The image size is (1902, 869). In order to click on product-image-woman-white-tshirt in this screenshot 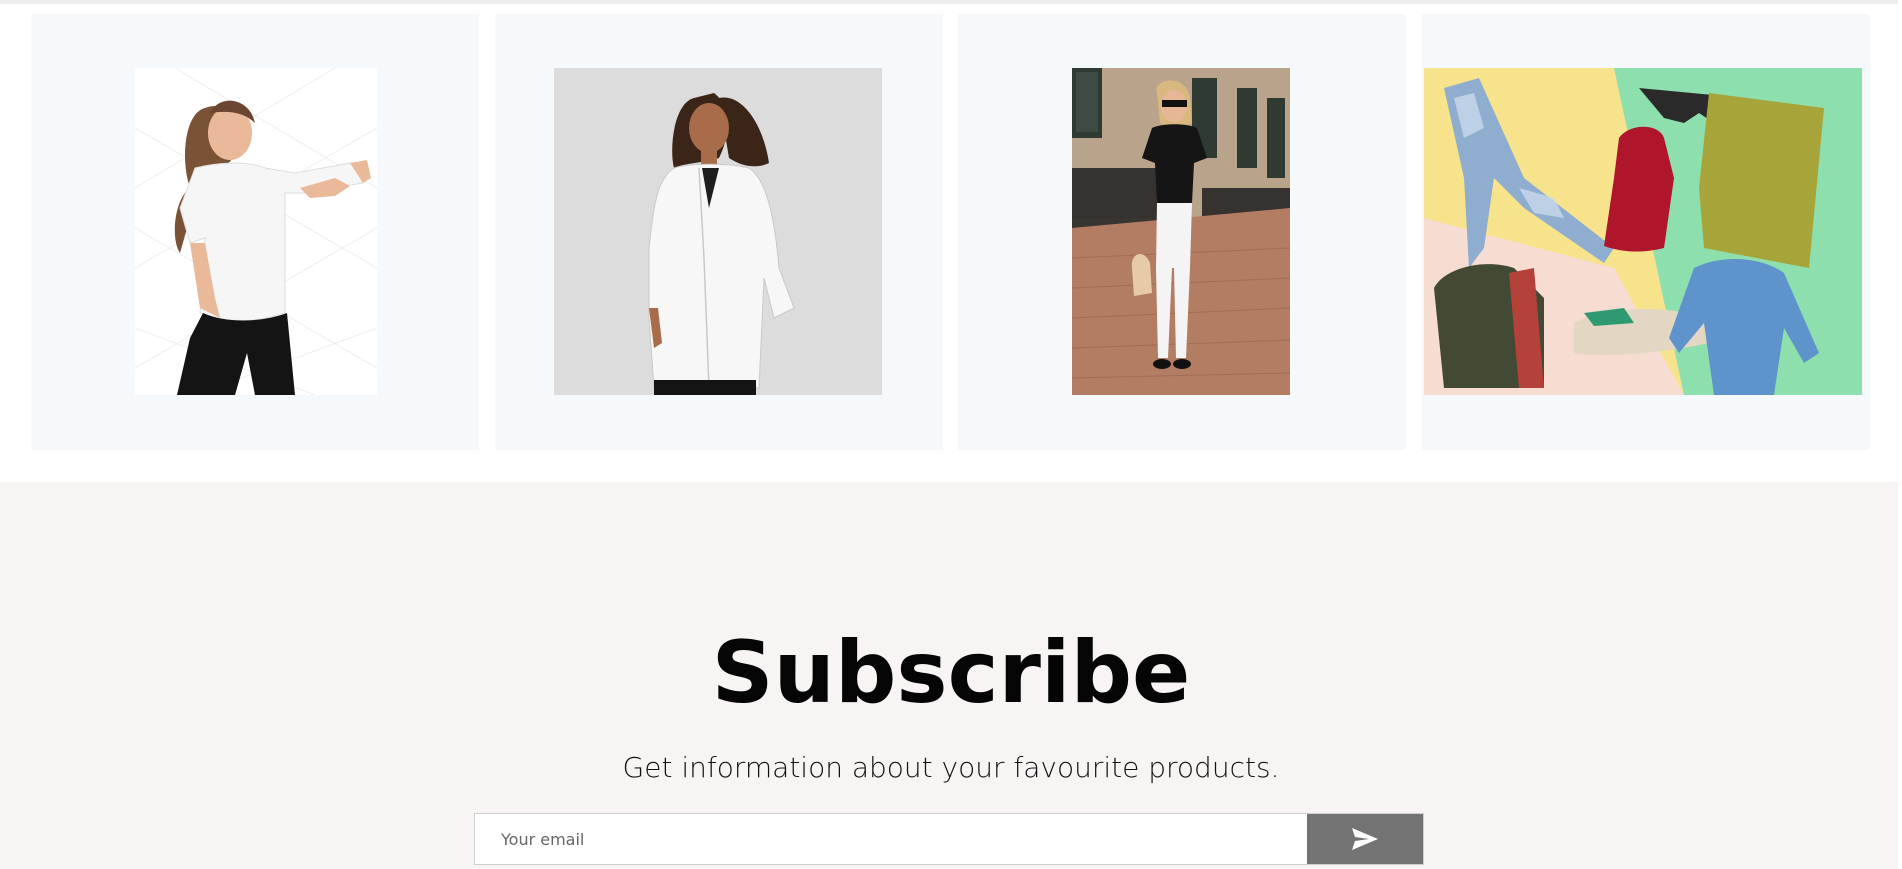, I will do `click(256, 231)`.